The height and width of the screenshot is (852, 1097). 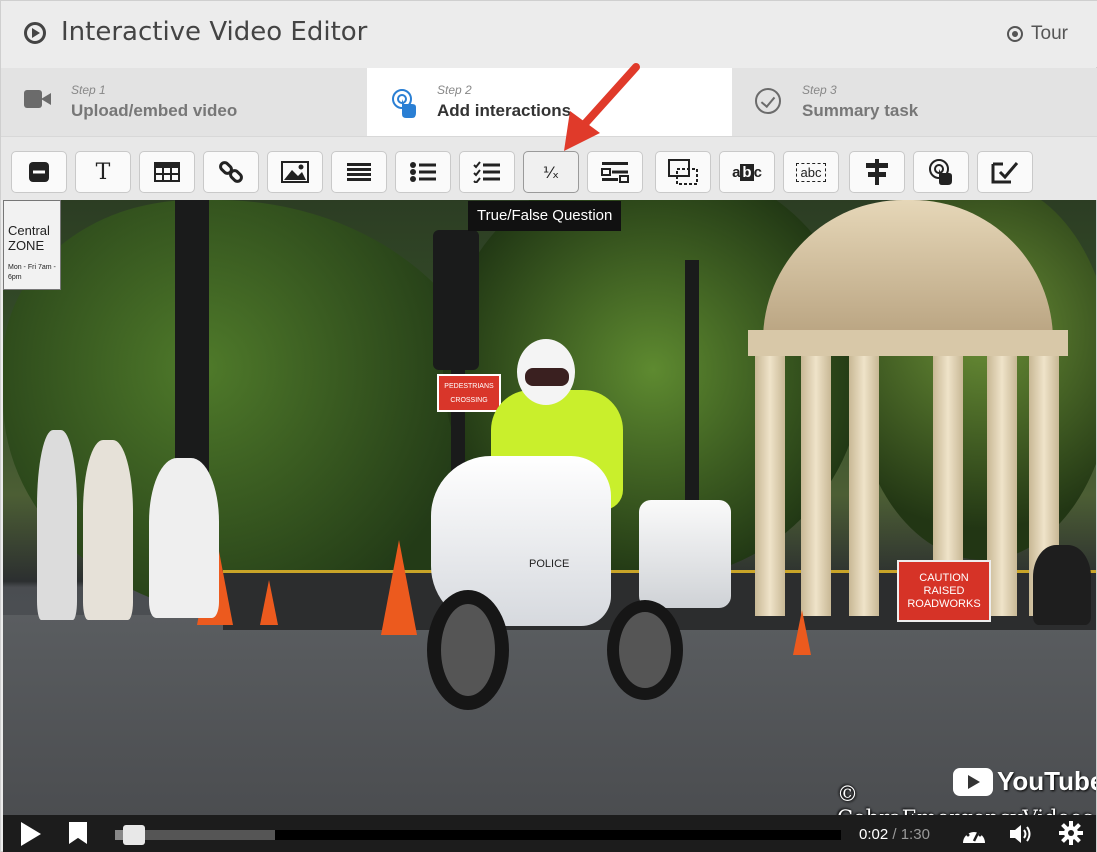 I want to click on mark-words-button: abc, so click(x=747, y=172).